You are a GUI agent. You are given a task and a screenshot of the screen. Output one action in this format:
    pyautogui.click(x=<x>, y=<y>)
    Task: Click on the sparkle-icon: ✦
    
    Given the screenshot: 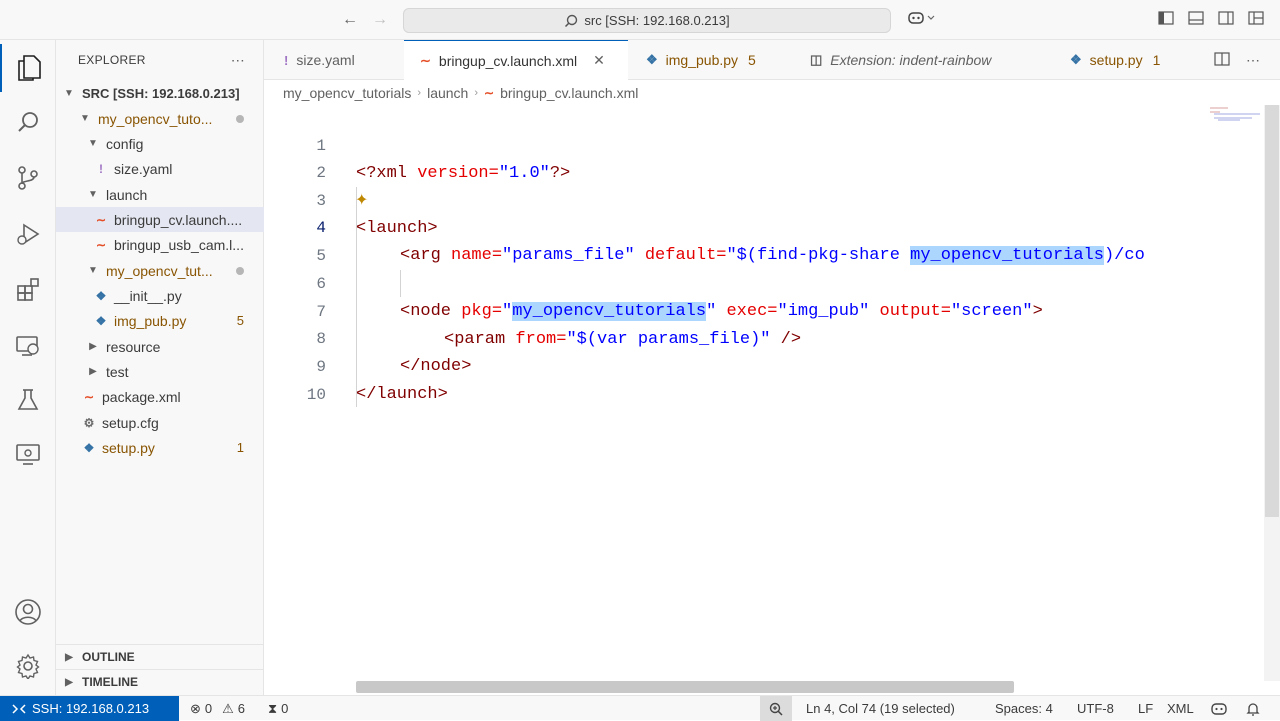 What is the action you would take?
    pyautogui.click(x=361, y=200)
    